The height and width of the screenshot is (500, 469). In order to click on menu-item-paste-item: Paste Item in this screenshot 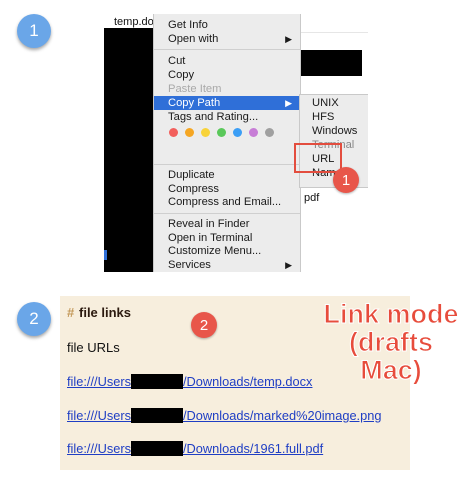, I will do `click(195, 89)`.